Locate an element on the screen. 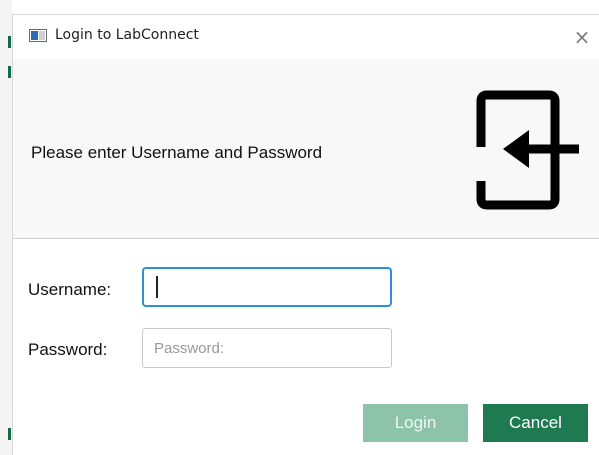  login-icon is located at coordinates (527, 150).